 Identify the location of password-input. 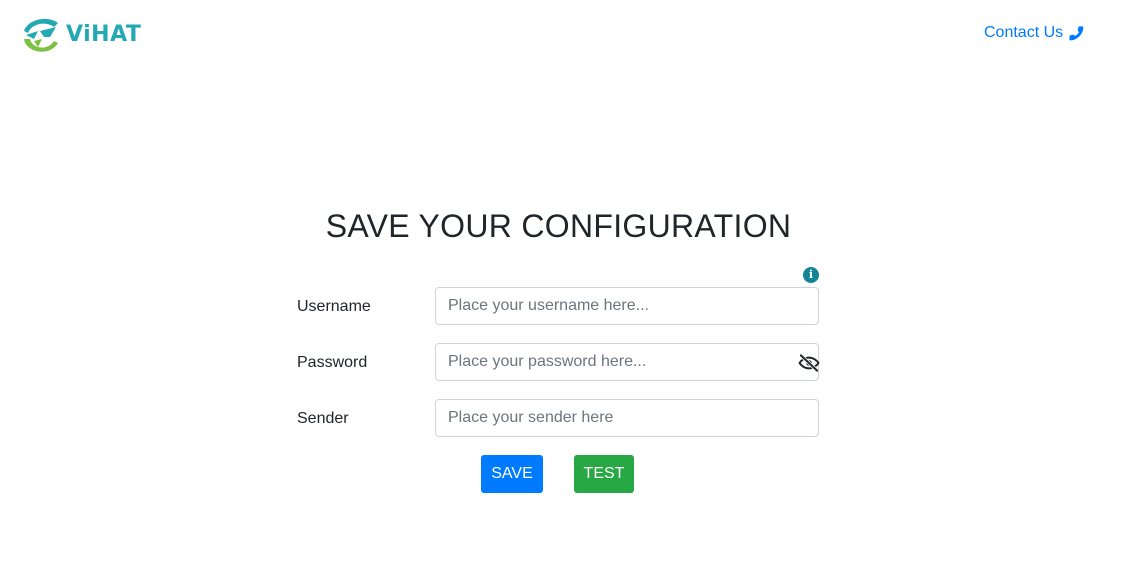
(627, 362).